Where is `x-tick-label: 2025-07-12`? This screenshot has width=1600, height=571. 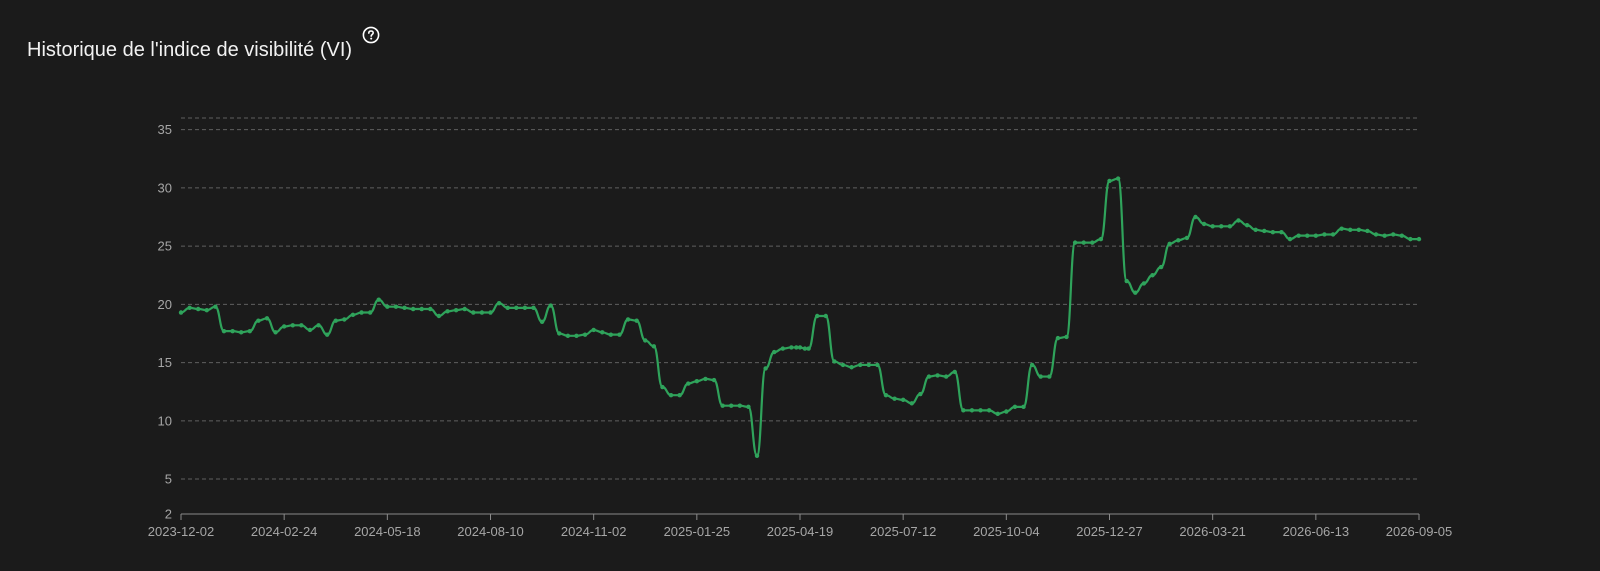
x-tick-label: 2025-07-12 is located at coordinates (903, 531).